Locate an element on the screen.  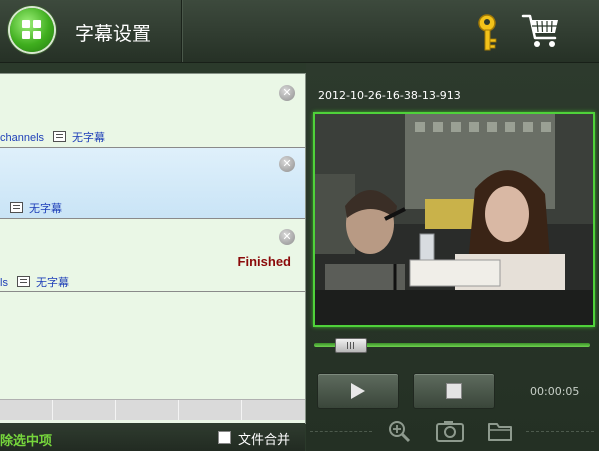
list-item: ✕ 无字幕 is located at coordinates (152, 183).